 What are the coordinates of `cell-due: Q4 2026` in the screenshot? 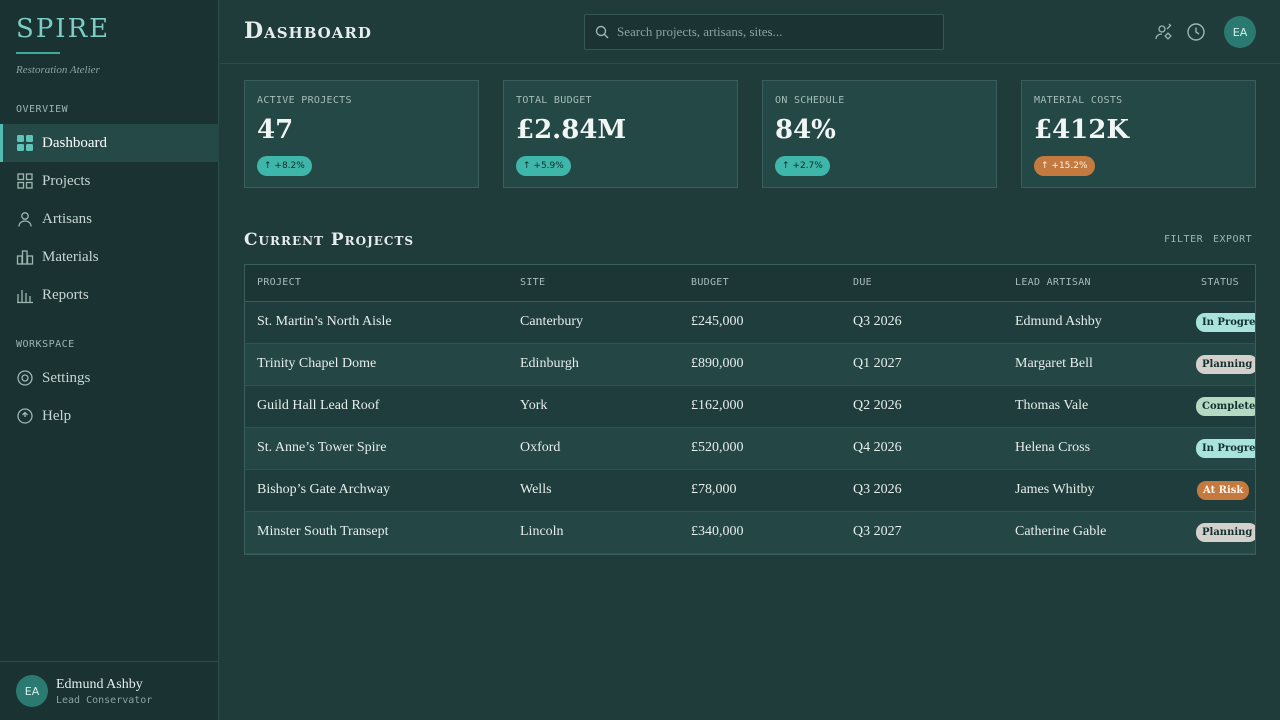 It's located at (877, 447).